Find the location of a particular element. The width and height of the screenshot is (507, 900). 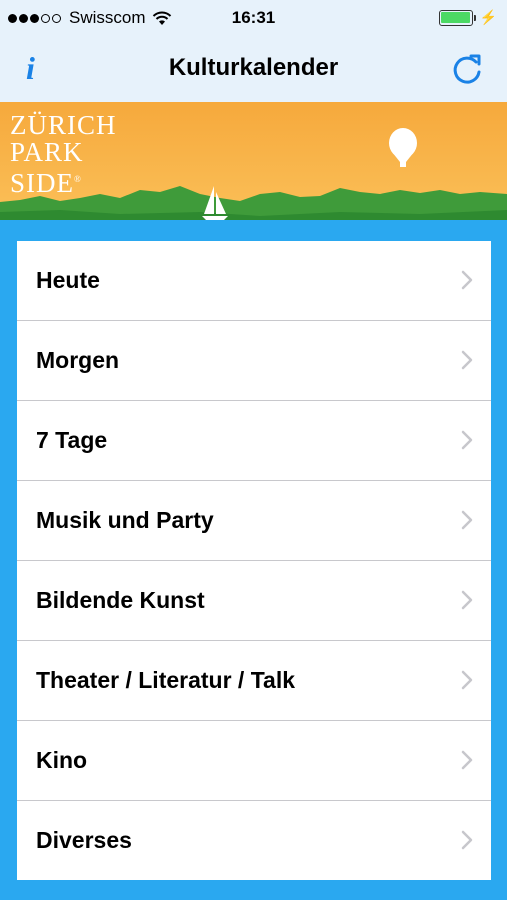

list-item-label: Theater / Literatur / Talk is located at coordinates (166, 680).